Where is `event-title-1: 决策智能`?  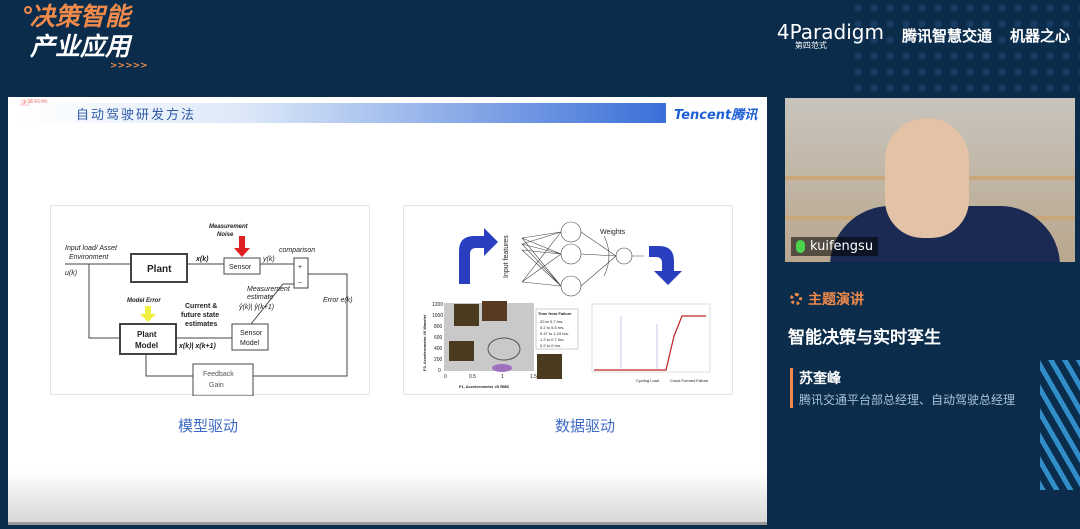 event-title-1: 决策智能 is located at coordinates (80, 16).